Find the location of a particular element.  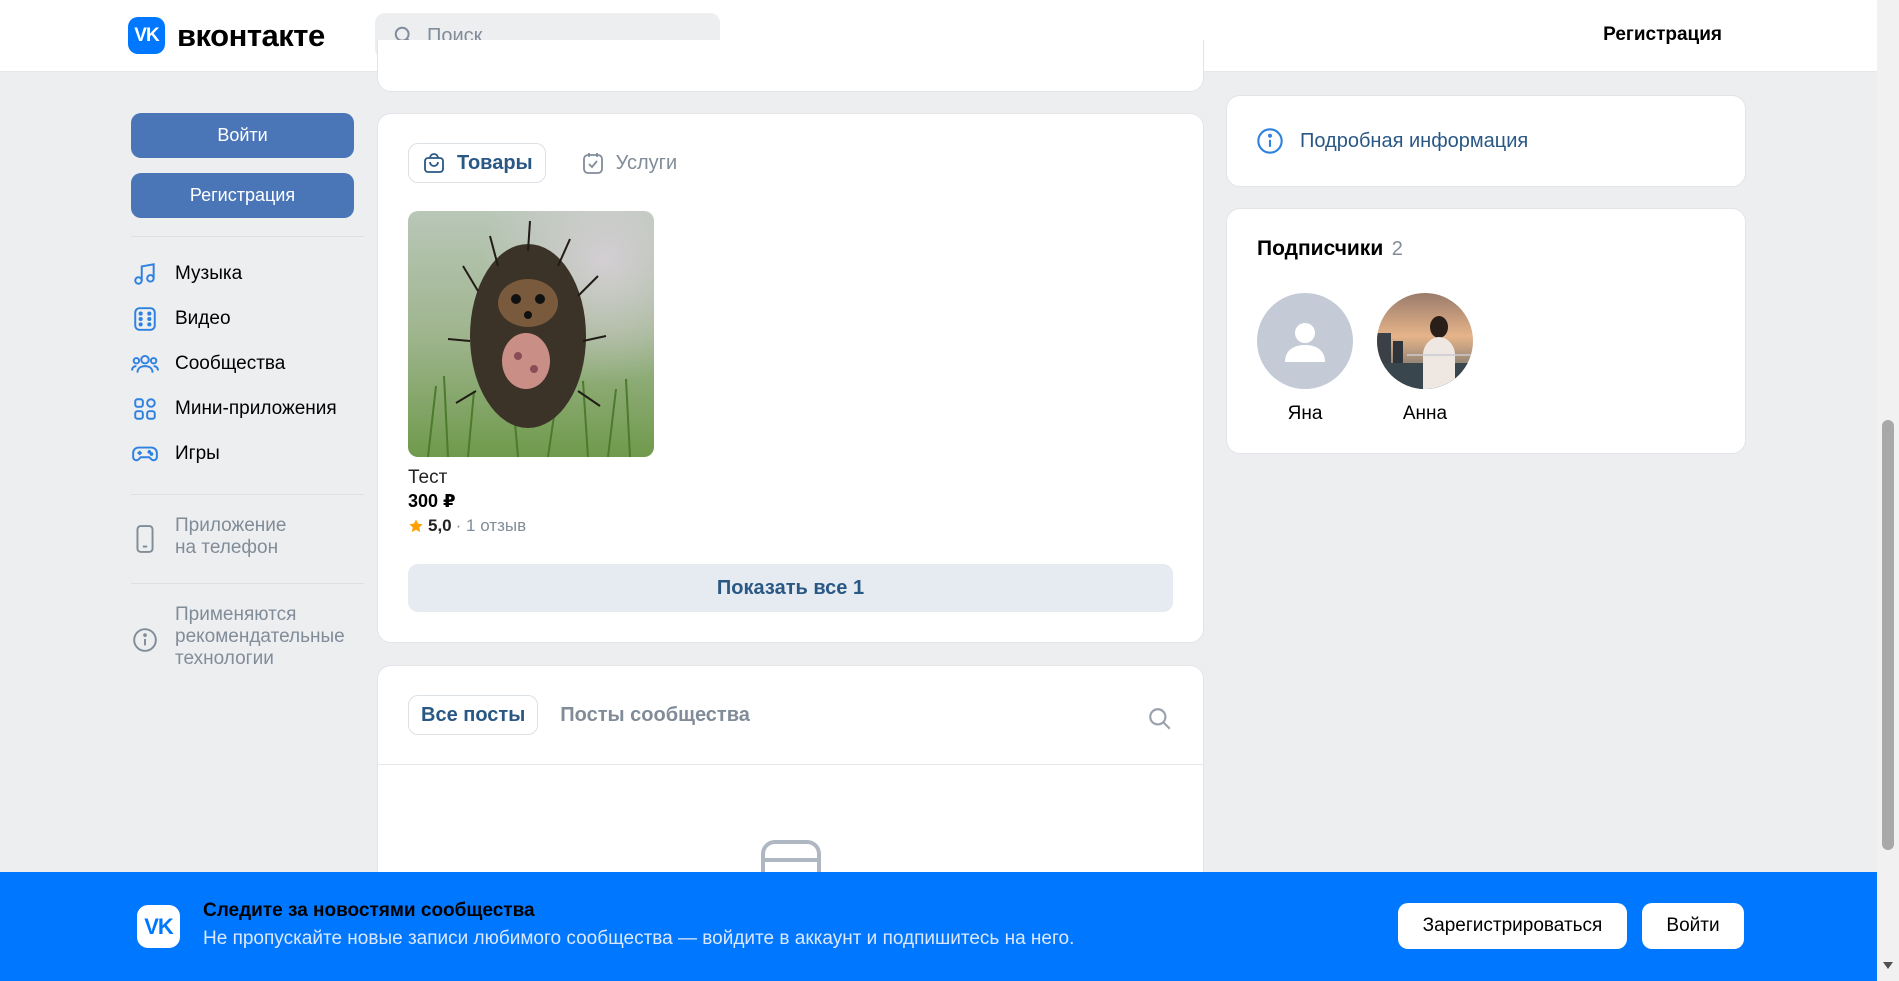

banner-login-button: Войти is located at coordinates (1693, 926).